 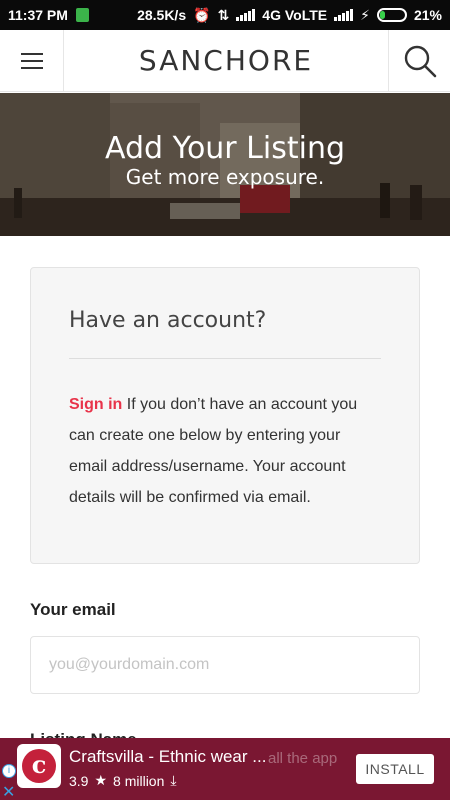 I want to click on ad-ghost-text: all the app, so click(x=303, y=758).